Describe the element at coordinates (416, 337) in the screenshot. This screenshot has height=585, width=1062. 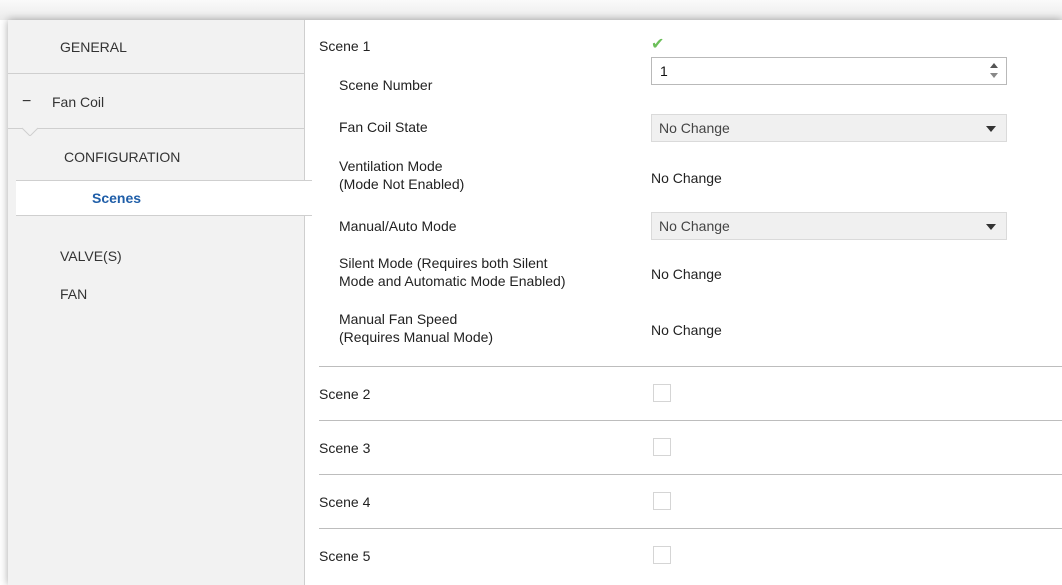
I see `manual-fan-speed-label-line2: (Requires Manual Mode)` at that location.